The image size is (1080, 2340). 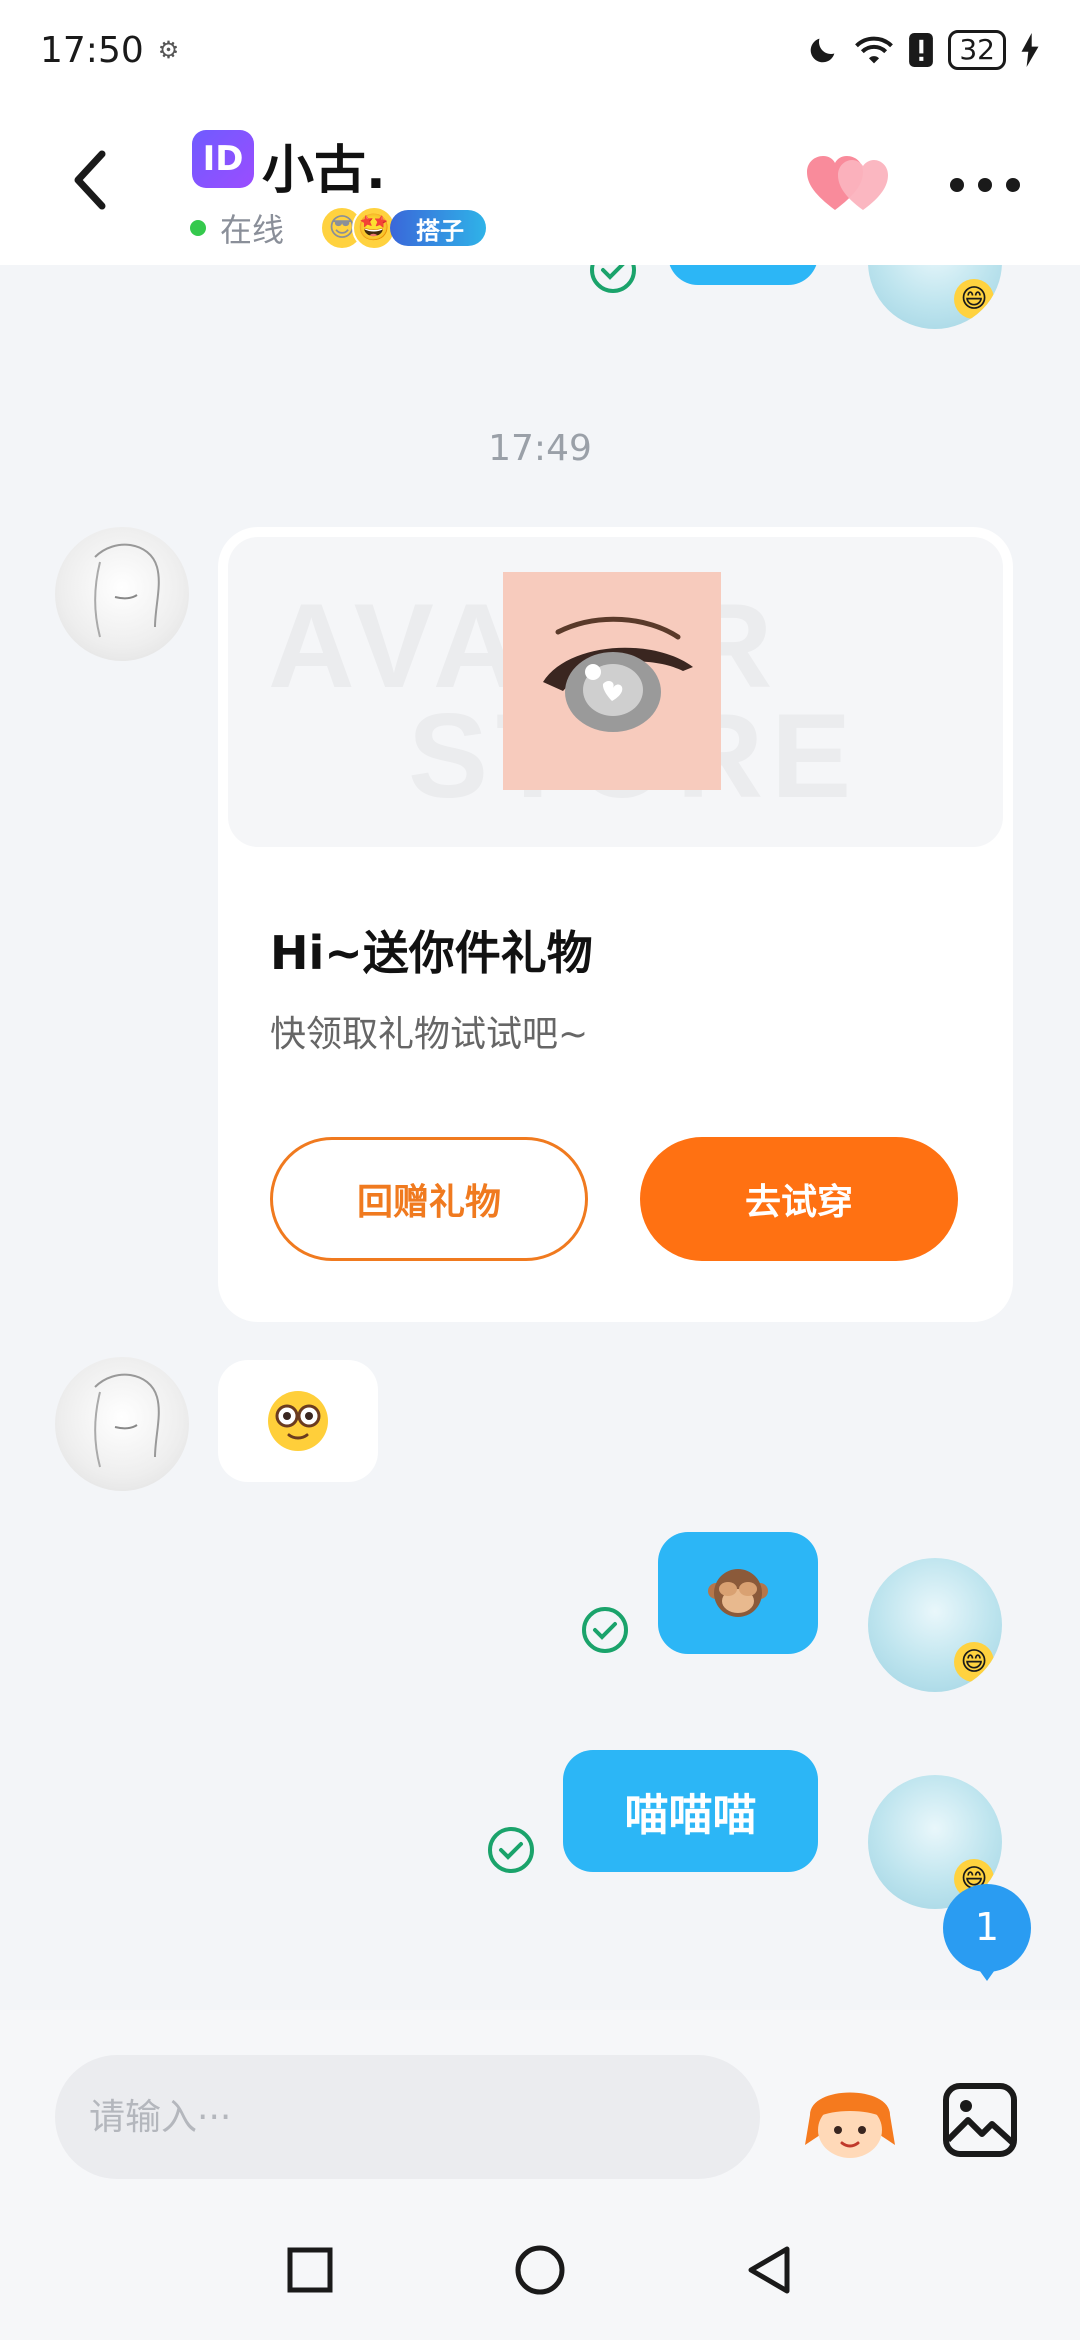 I want to click on recent-apps-square-icon, so click(x=310, y=2270).